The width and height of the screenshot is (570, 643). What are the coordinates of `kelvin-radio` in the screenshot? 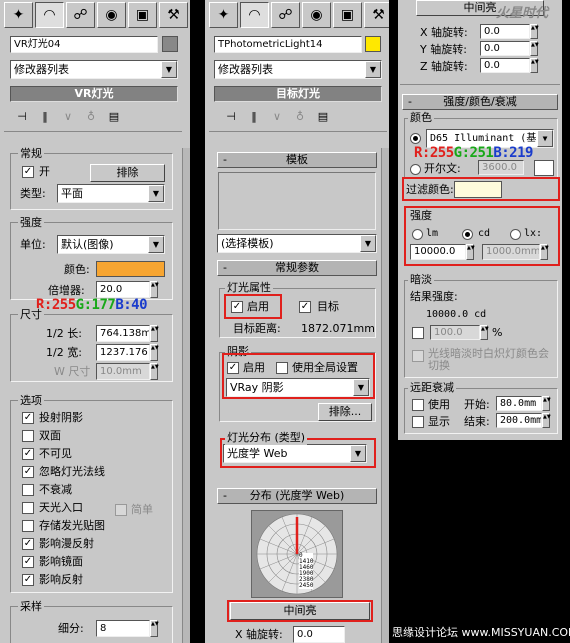 It's located at (415, 169).